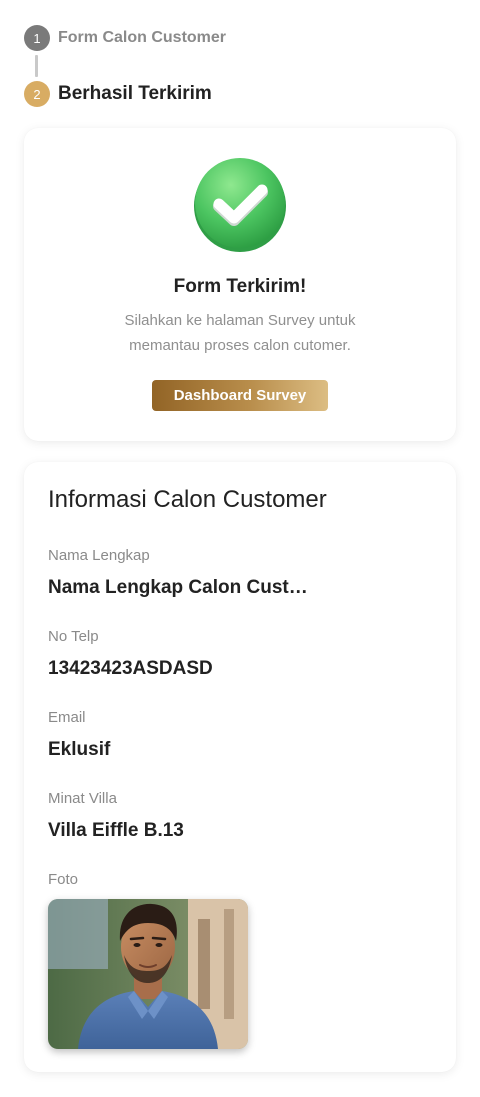 The width and height of the screenshot is (480, 1097). I want to click on field-minat-villa: Minat Villa Villa Eiffle B.13, so click(243, 816).